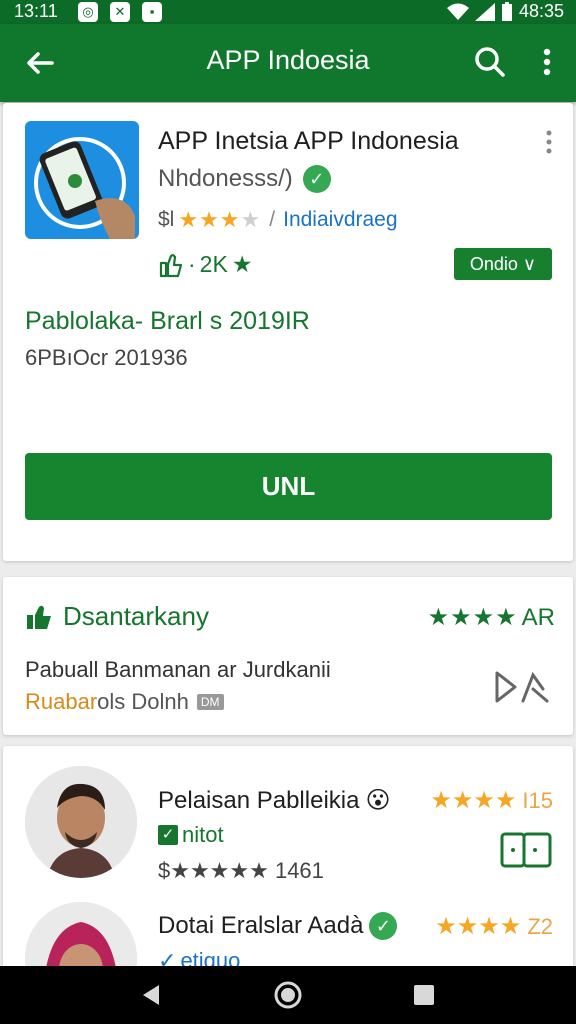  Describe the element at coordinates (143, 701) in the screenshot. I see `recommendation-sub-secondary: ols Dolnh` at that location.